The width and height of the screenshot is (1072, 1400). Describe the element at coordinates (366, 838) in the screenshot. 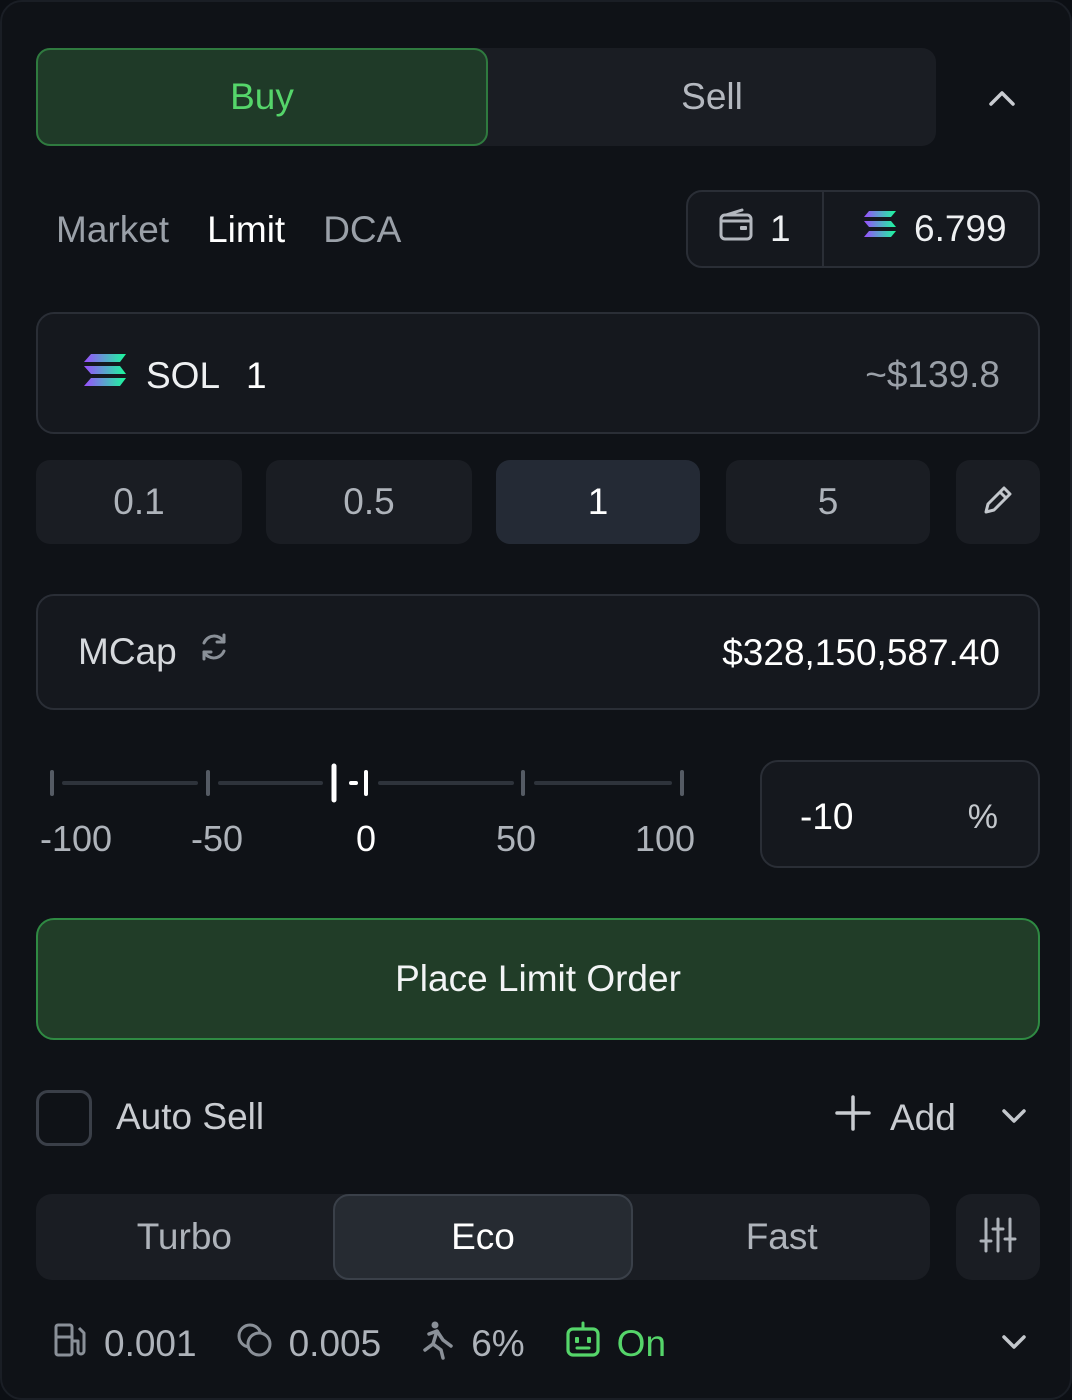

I see `slider-tick-label: 0` at that location.